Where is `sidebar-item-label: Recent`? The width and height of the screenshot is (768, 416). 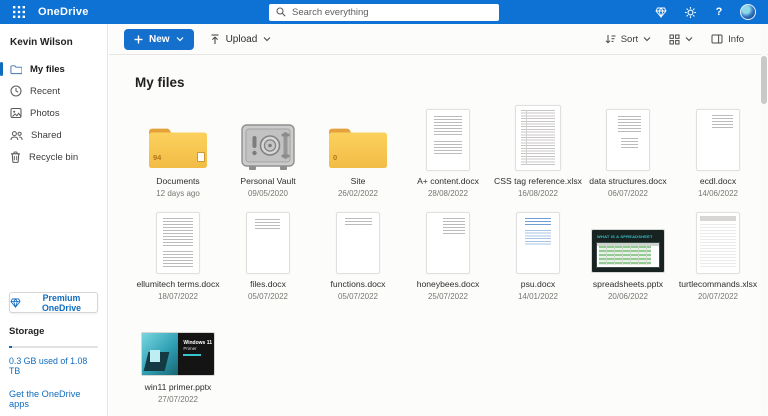
sidebar-item-label: Recent is located at coordinates (45, 91).